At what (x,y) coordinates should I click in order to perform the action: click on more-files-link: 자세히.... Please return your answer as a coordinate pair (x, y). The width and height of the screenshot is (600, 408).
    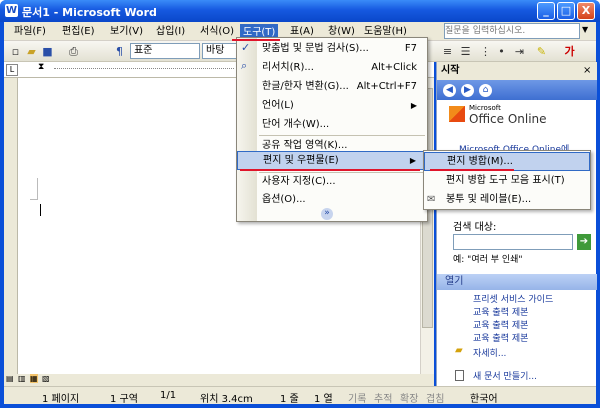
    Looking at the image, I should click on (489, 352).